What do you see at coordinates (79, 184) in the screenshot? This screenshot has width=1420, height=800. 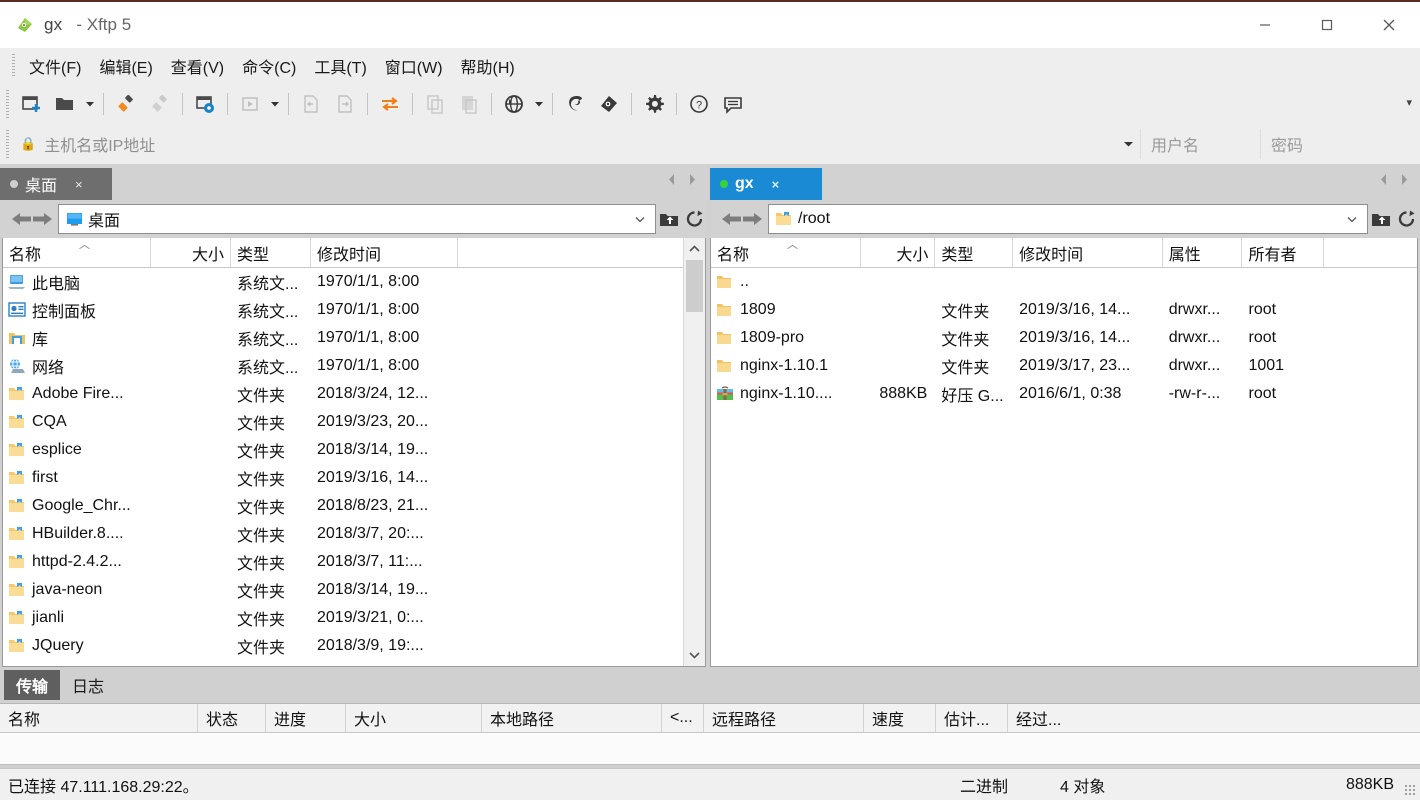 I see `local-tab-close-icon: ×` at bounding box center [79, 184].